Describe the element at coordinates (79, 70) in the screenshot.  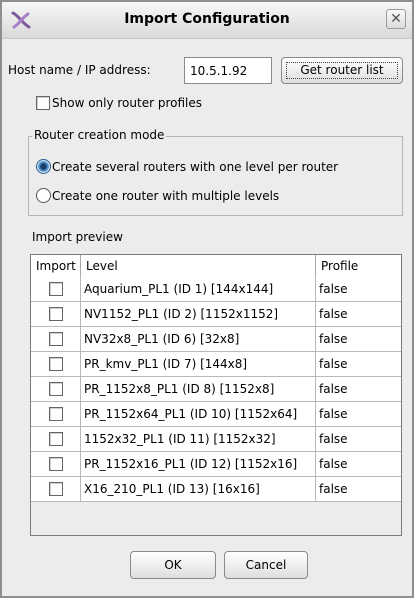
I see `host-label: Host name / IP address:` at that location.